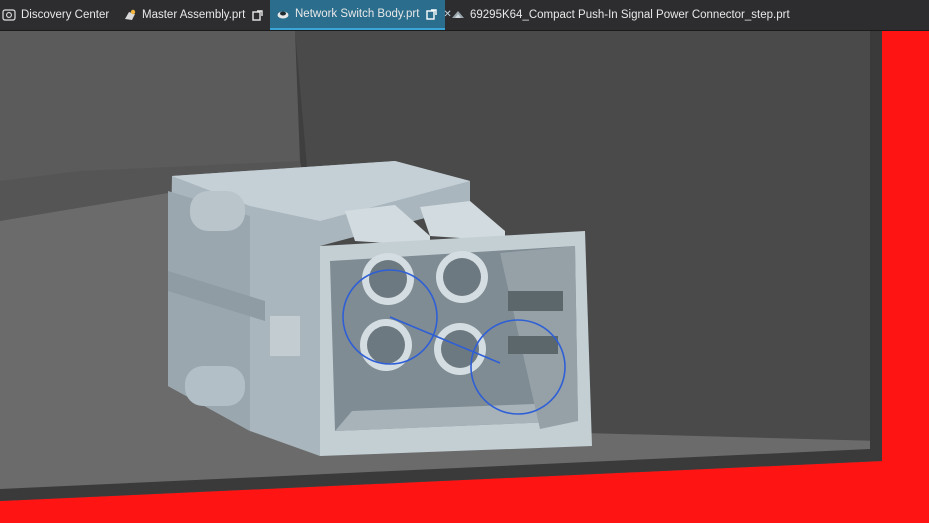  I want to click on tab-label: Master Assembly.prt, so click(194, 15).